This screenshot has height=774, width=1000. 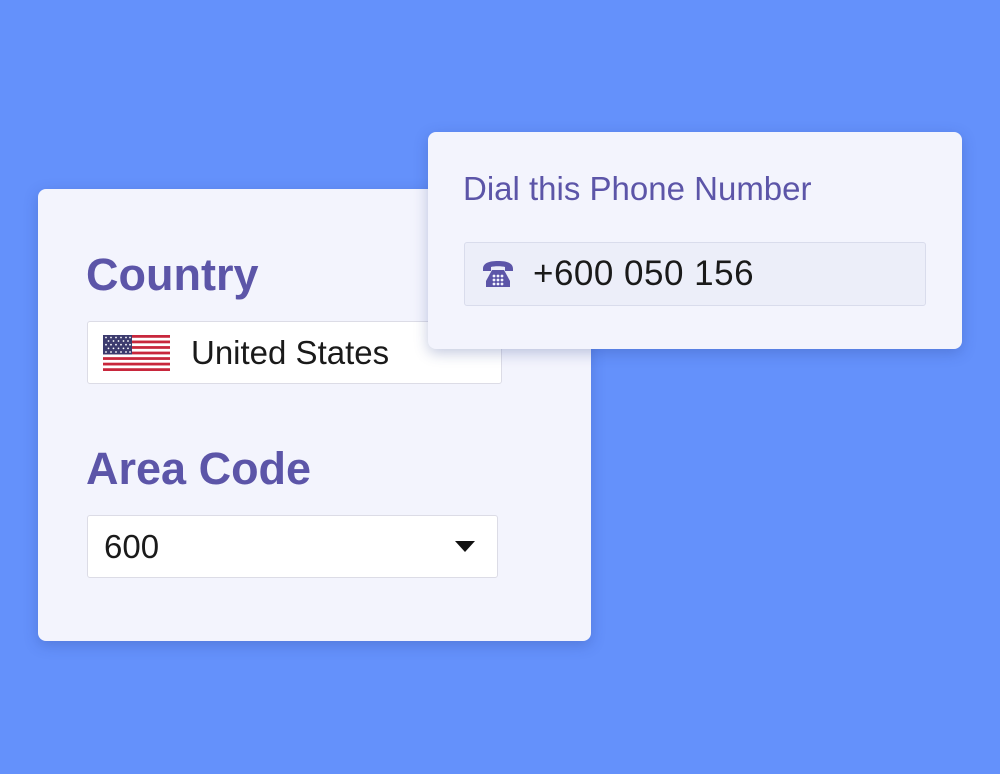 What do you see at coordinates (136, 352) in the screenshot?
I see `us-flag-icon` at bounding box center [136, 352].